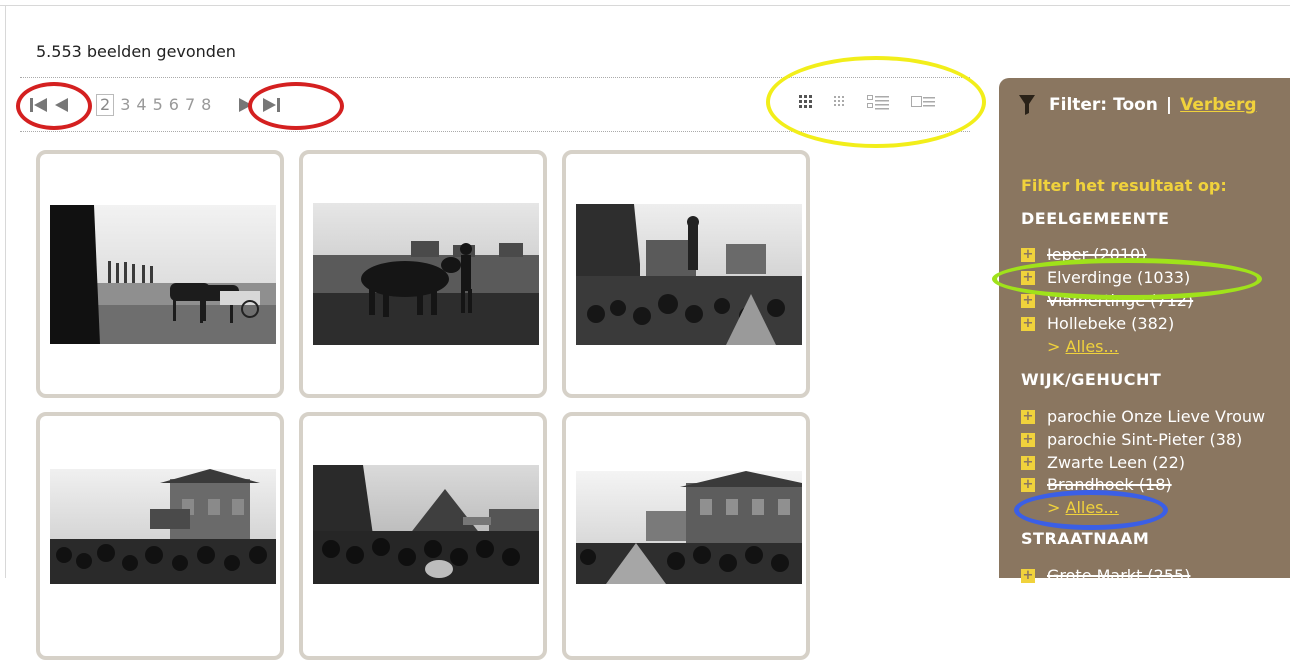 This screenshot has height=660, width=1290. I want to click on filter-item: + Ieper (2010), so click(1083, 254).